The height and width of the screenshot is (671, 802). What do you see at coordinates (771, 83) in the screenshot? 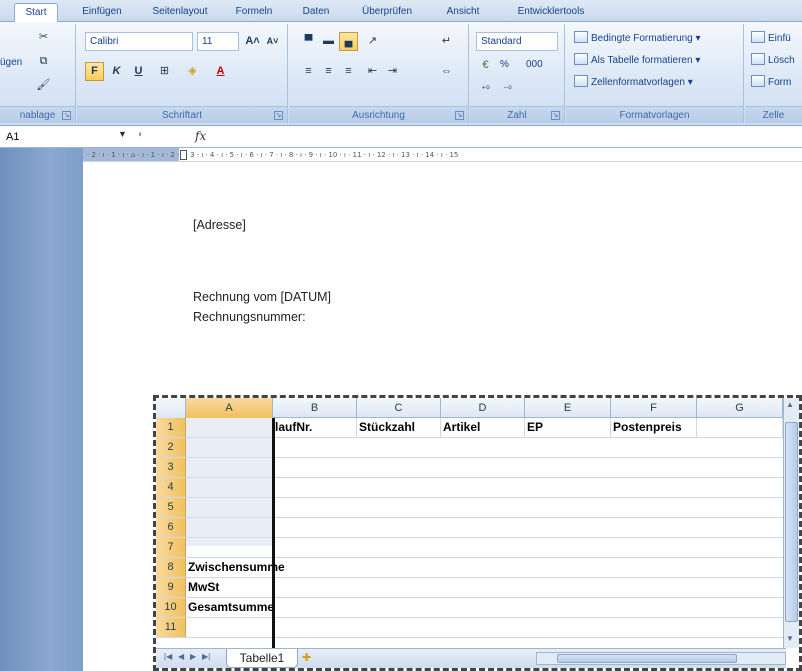
I see `format-cells-button: Form` at bounding box center [771, 83].